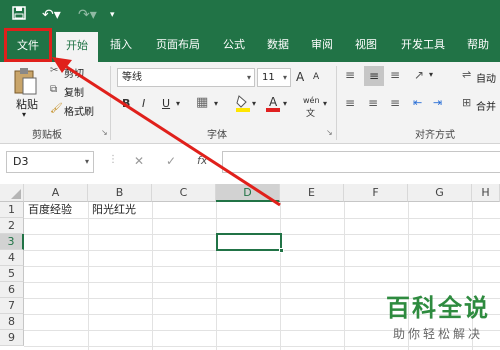  I want to click on watermark-title: 百科全说, so click(438, 308).